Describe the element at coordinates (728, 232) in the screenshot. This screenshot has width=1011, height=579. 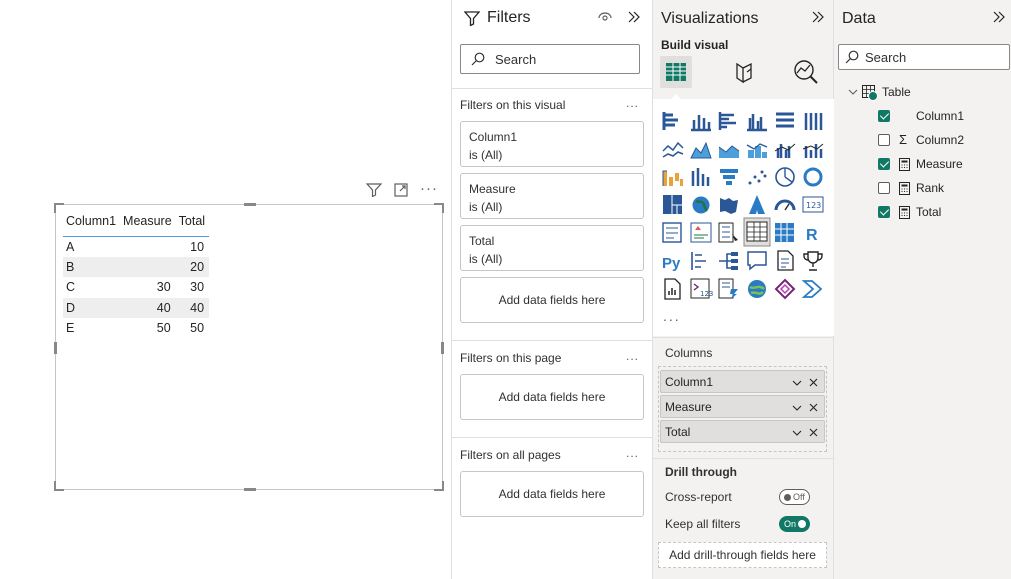
I see `slicer-icon` at that location.